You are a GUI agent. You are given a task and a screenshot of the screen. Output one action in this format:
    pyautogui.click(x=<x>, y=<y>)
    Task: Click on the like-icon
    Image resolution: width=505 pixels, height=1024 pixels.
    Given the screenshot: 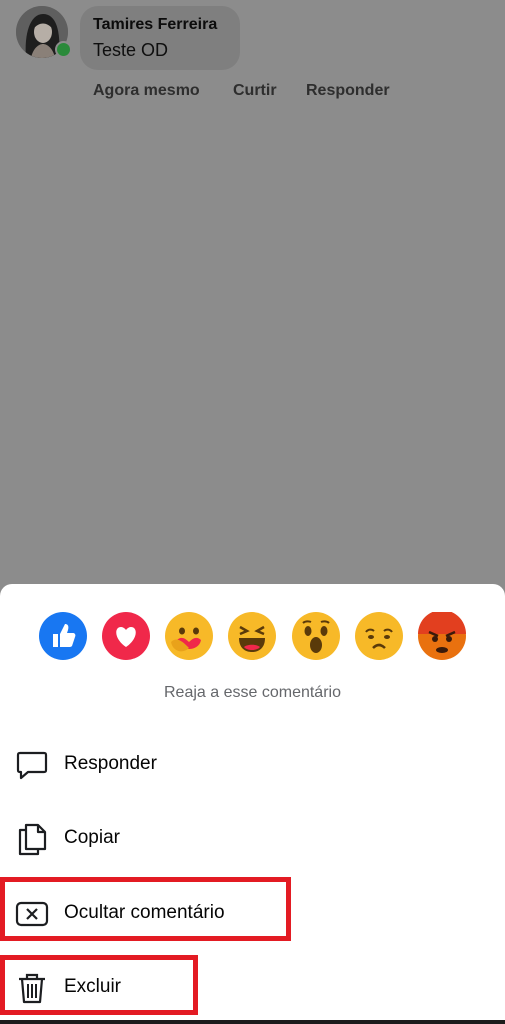 What is the action you would take?
    pyautogui.click(x=63, y=636)
    